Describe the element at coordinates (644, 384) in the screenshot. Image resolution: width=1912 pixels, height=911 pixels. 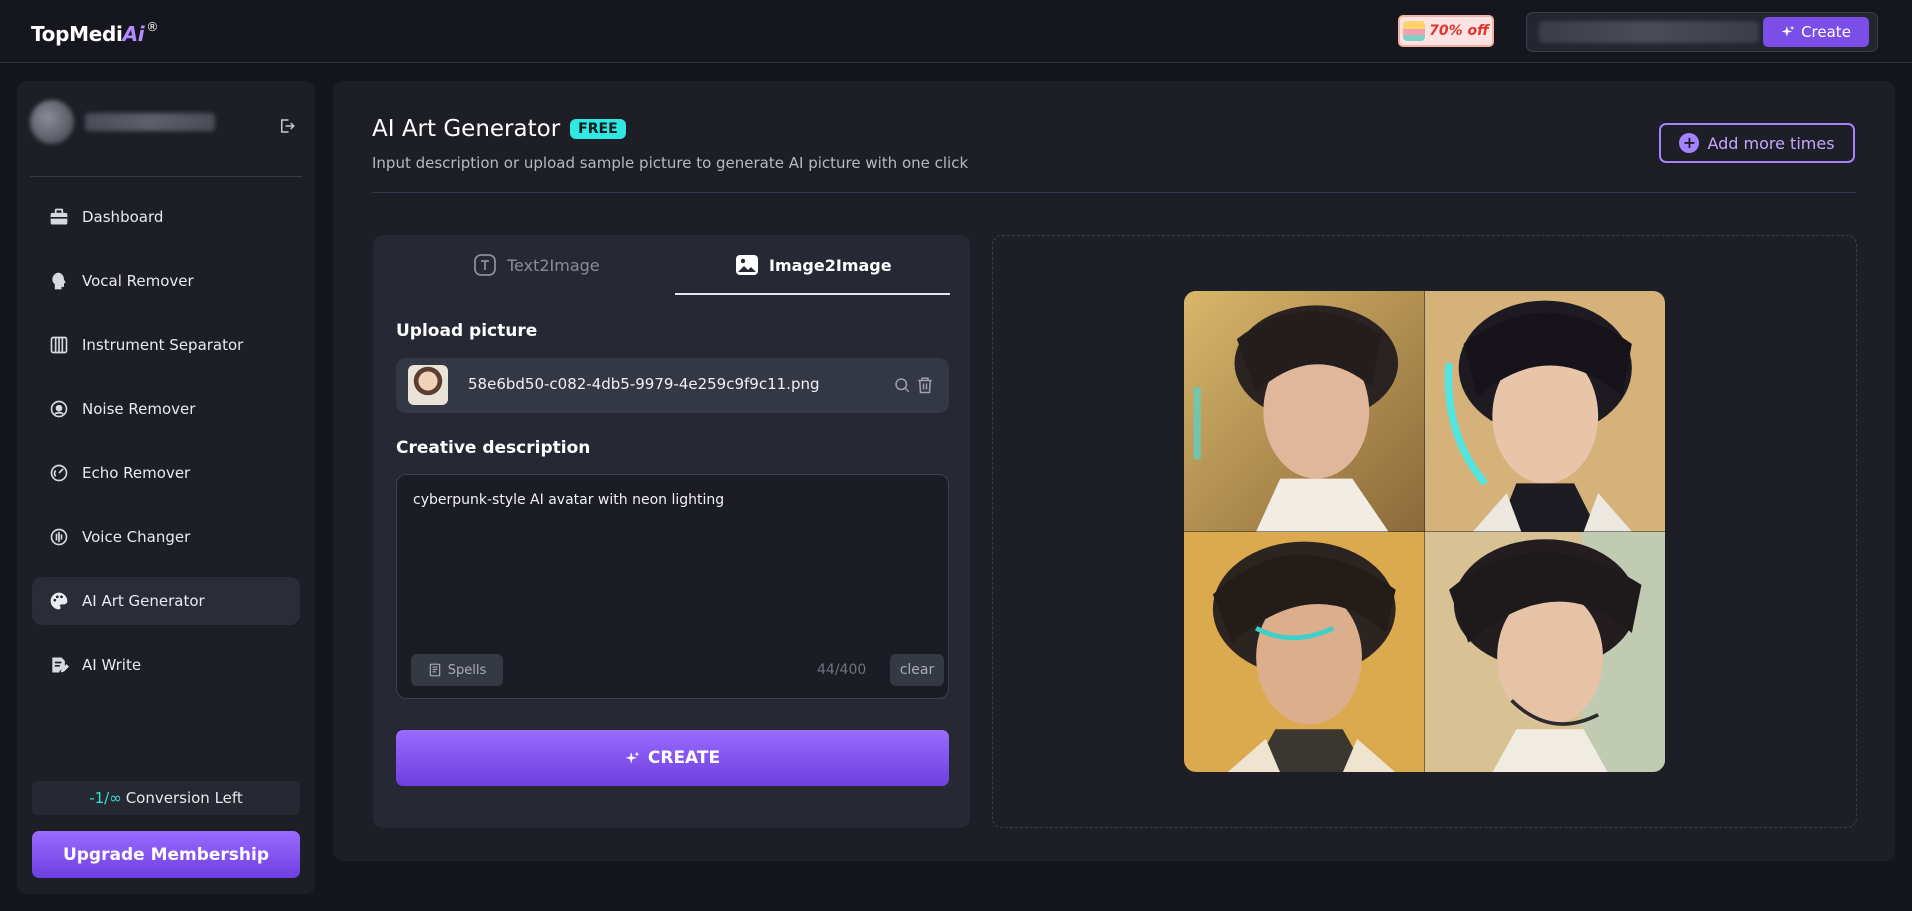
I see `file-name: 58e6bd50-c082-4db5-9979-4e259c9f9c11.png` at that location.